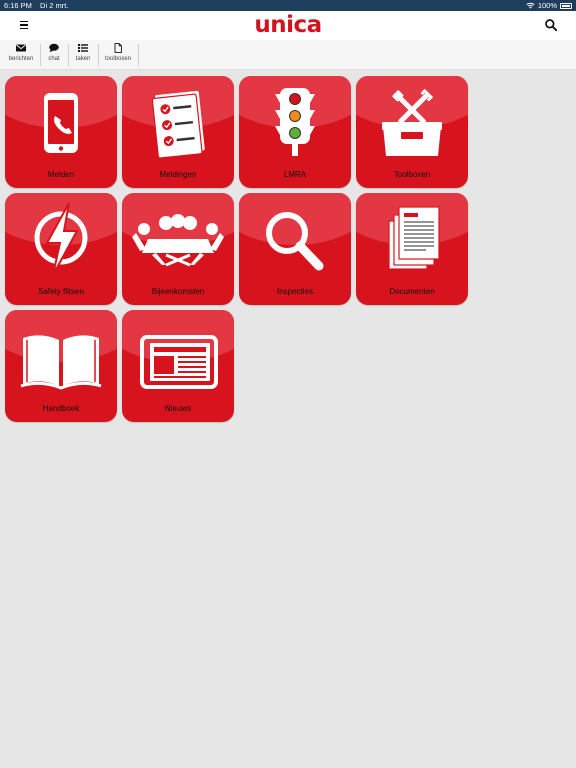  I want to click on toolbar-berichten-label: berichten, so click(21, 59).